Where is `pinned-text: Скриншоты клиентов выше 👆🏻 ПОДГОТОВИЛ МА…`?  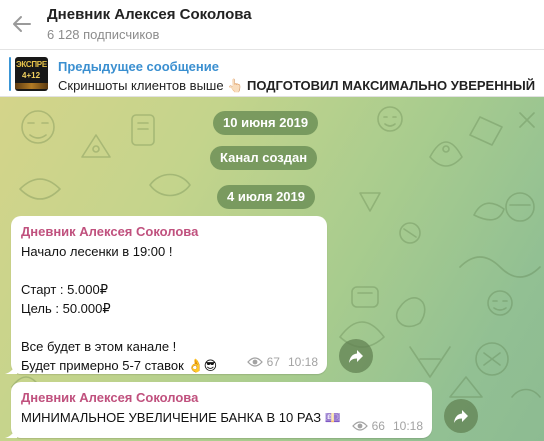
pinned-text: Скриншоты клиентов выше 👆🏻 ПОДГОТОВИЛ МА… is located at coordinates (296, 86).